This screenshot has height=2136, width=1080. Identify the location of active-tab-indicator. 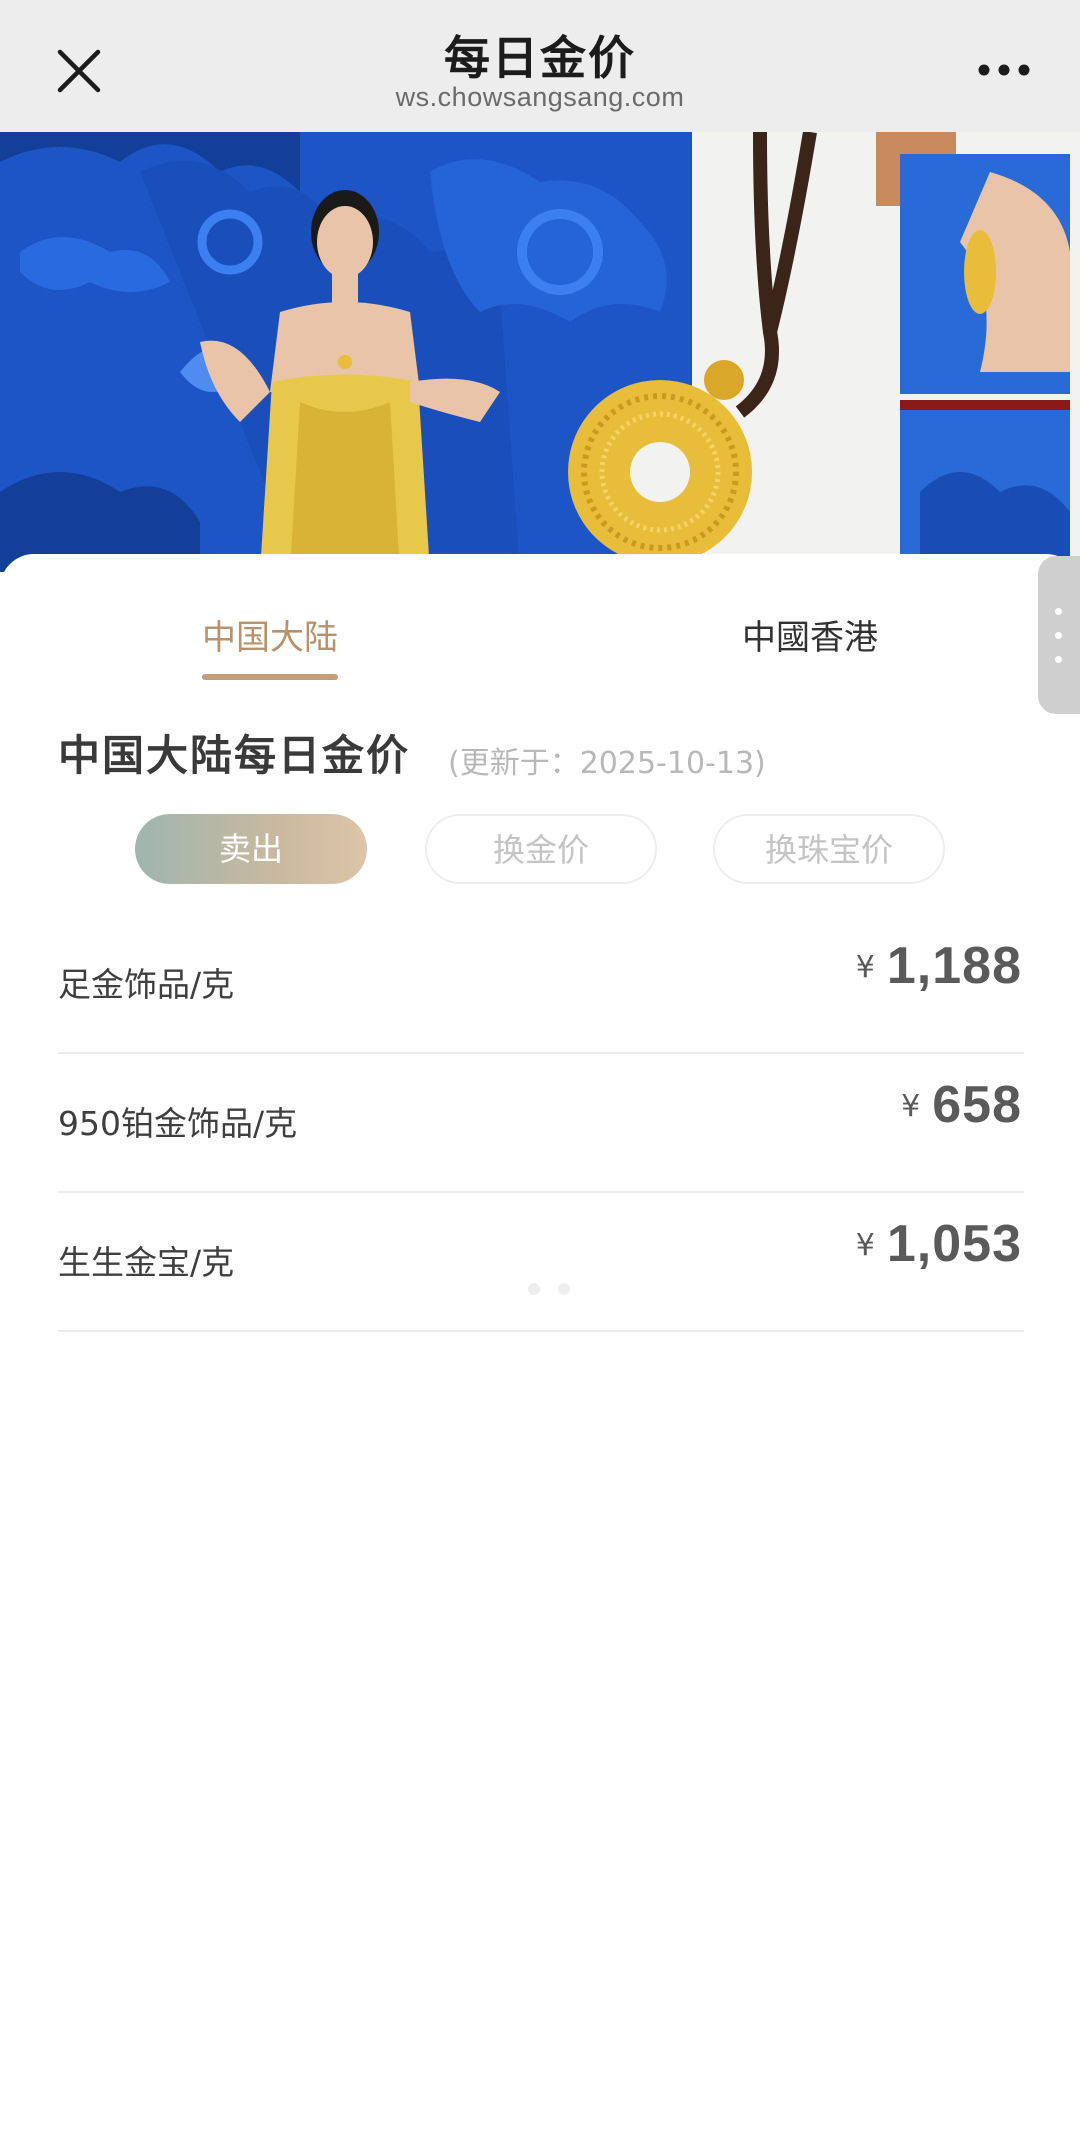
(270, 677).